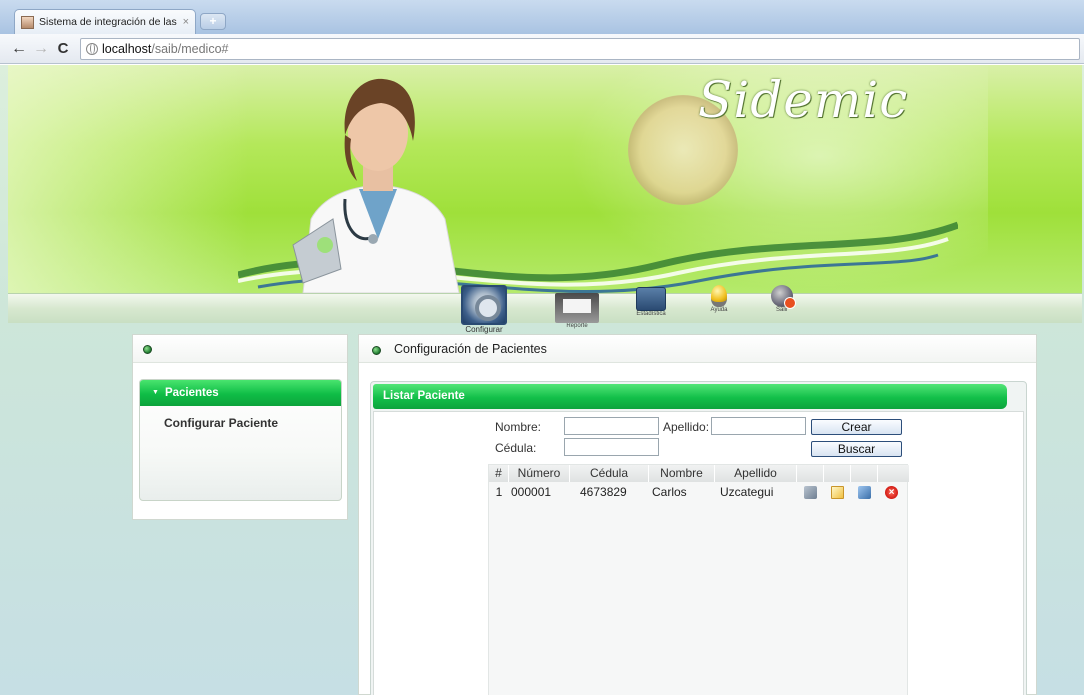 The width and height of the screenshot is (1084, 695). I want to click on doctor-image, so click(376, 185).